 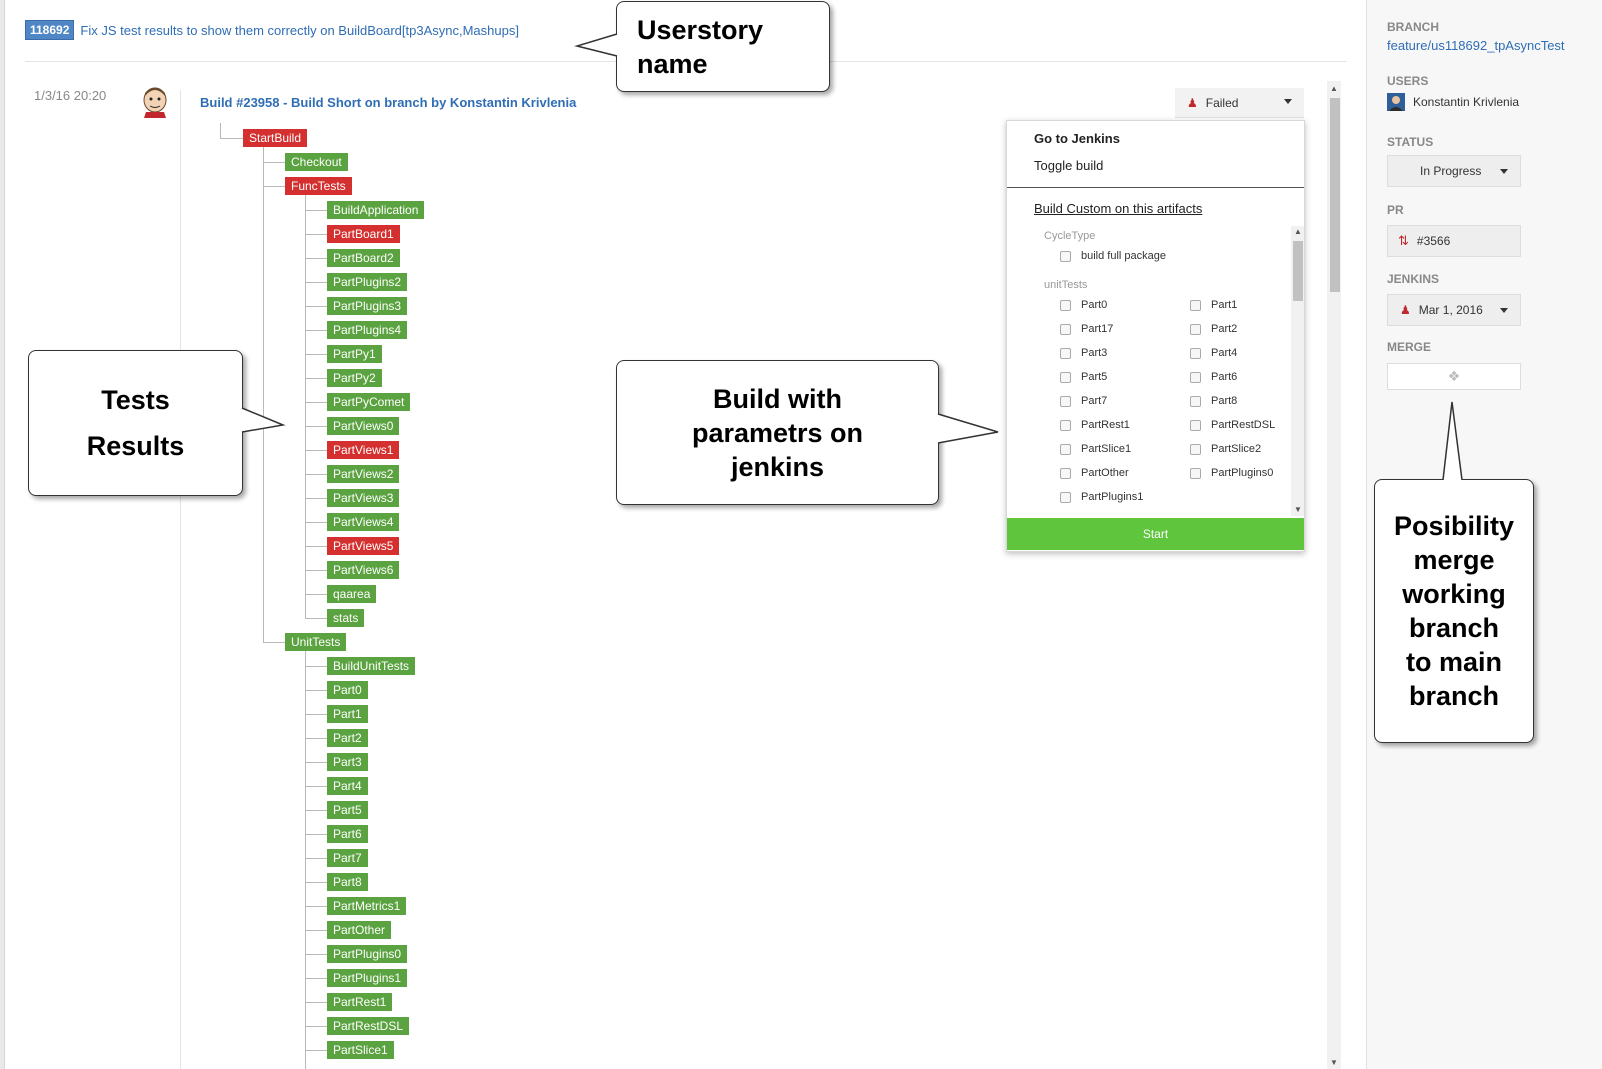 I want to click on tree-node-part6: Part6, so click(x=347, y=834).